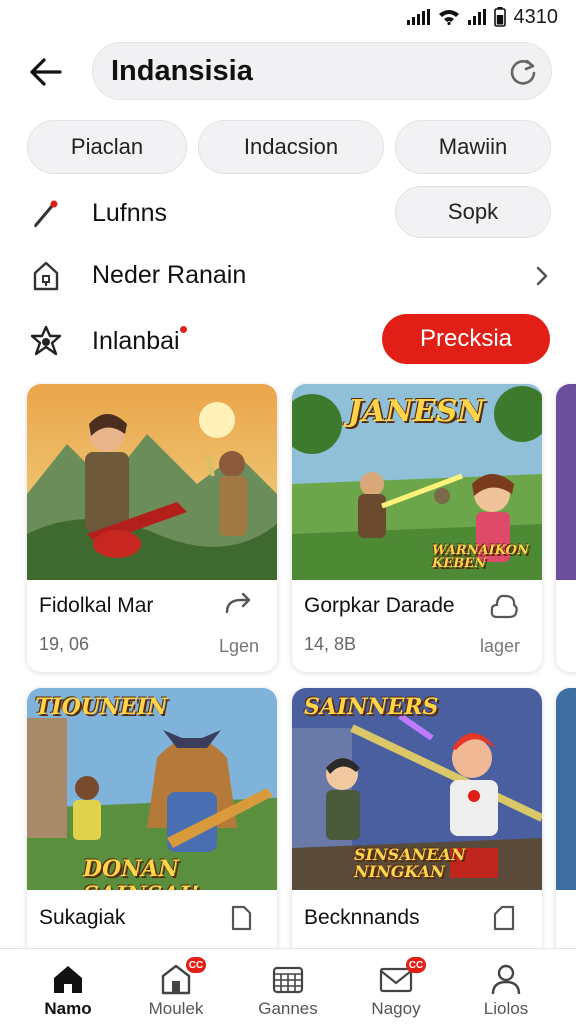 This screenshot has width=576, height=1024. I want to click on chip-piaclan: Piaclan, so click(107, 147).